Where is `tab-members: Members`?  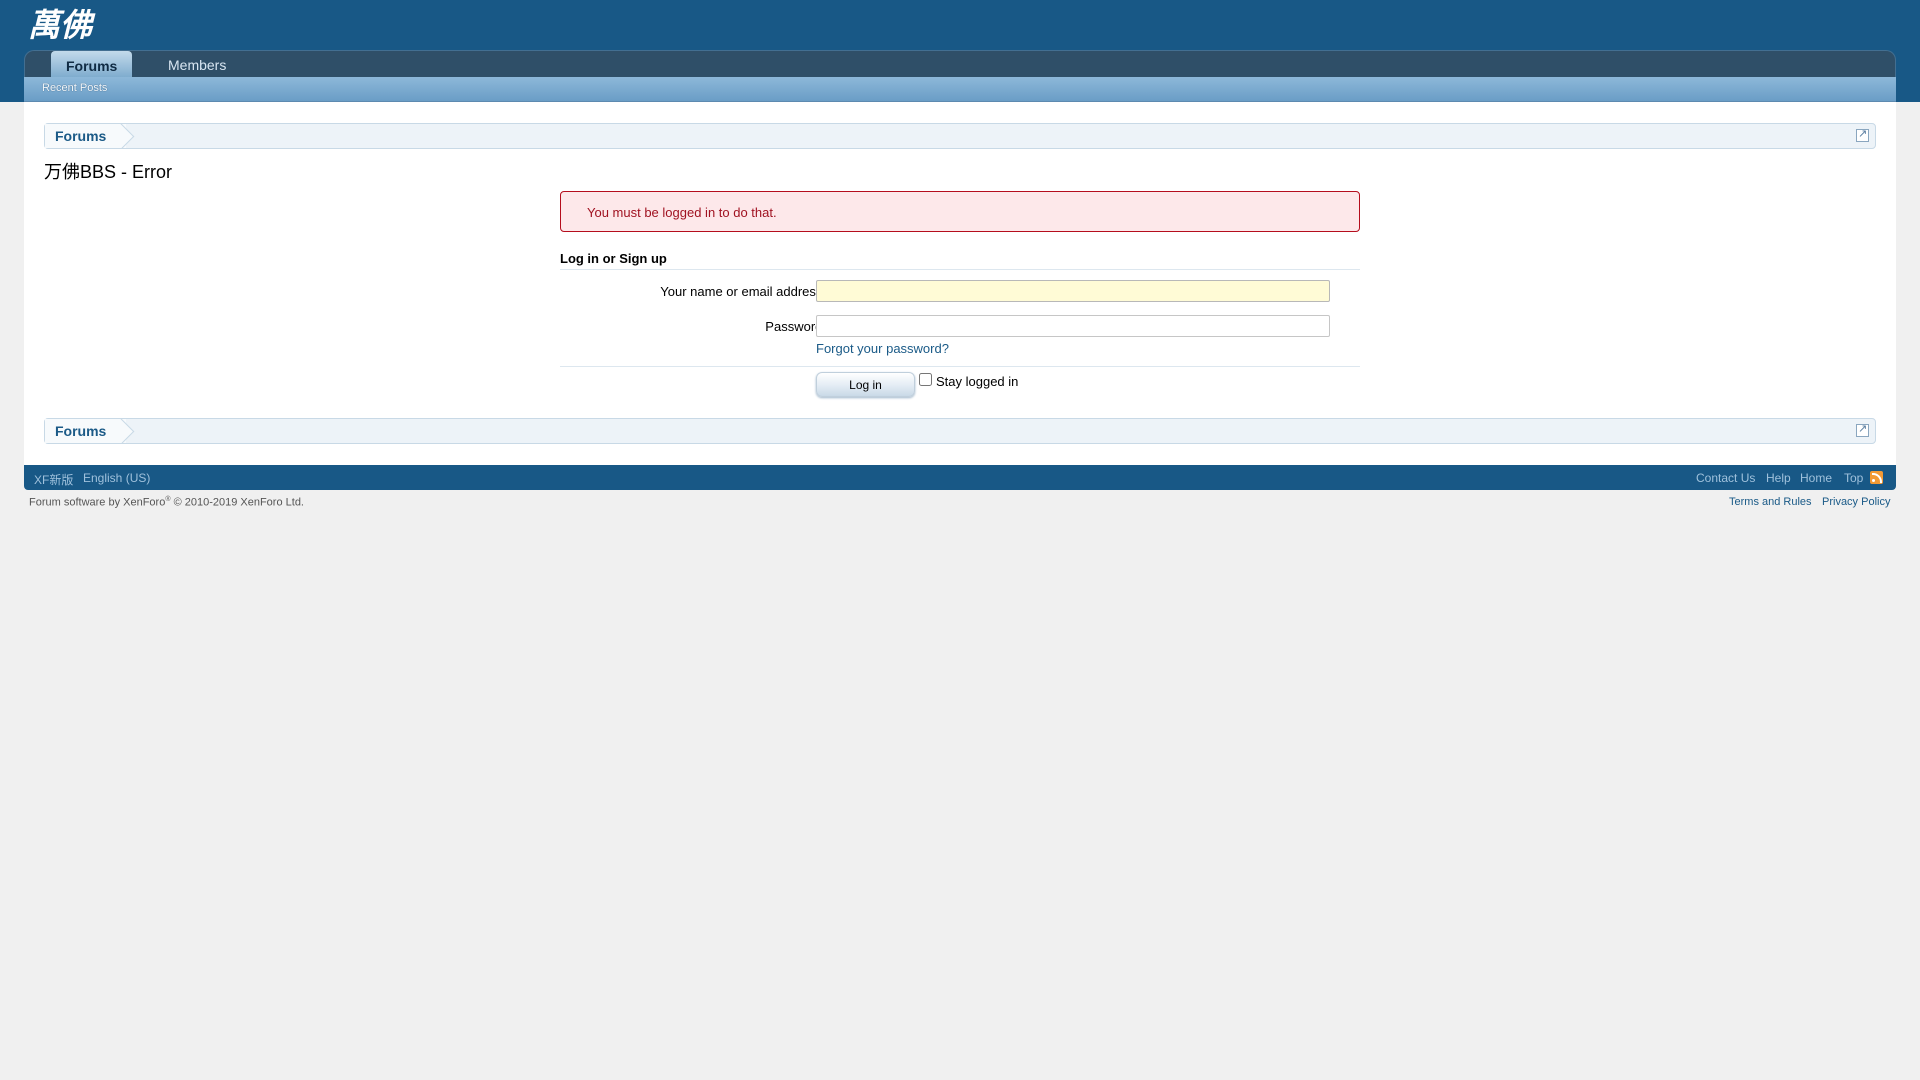 tab-members: Members is located at coordinates (197, 65).